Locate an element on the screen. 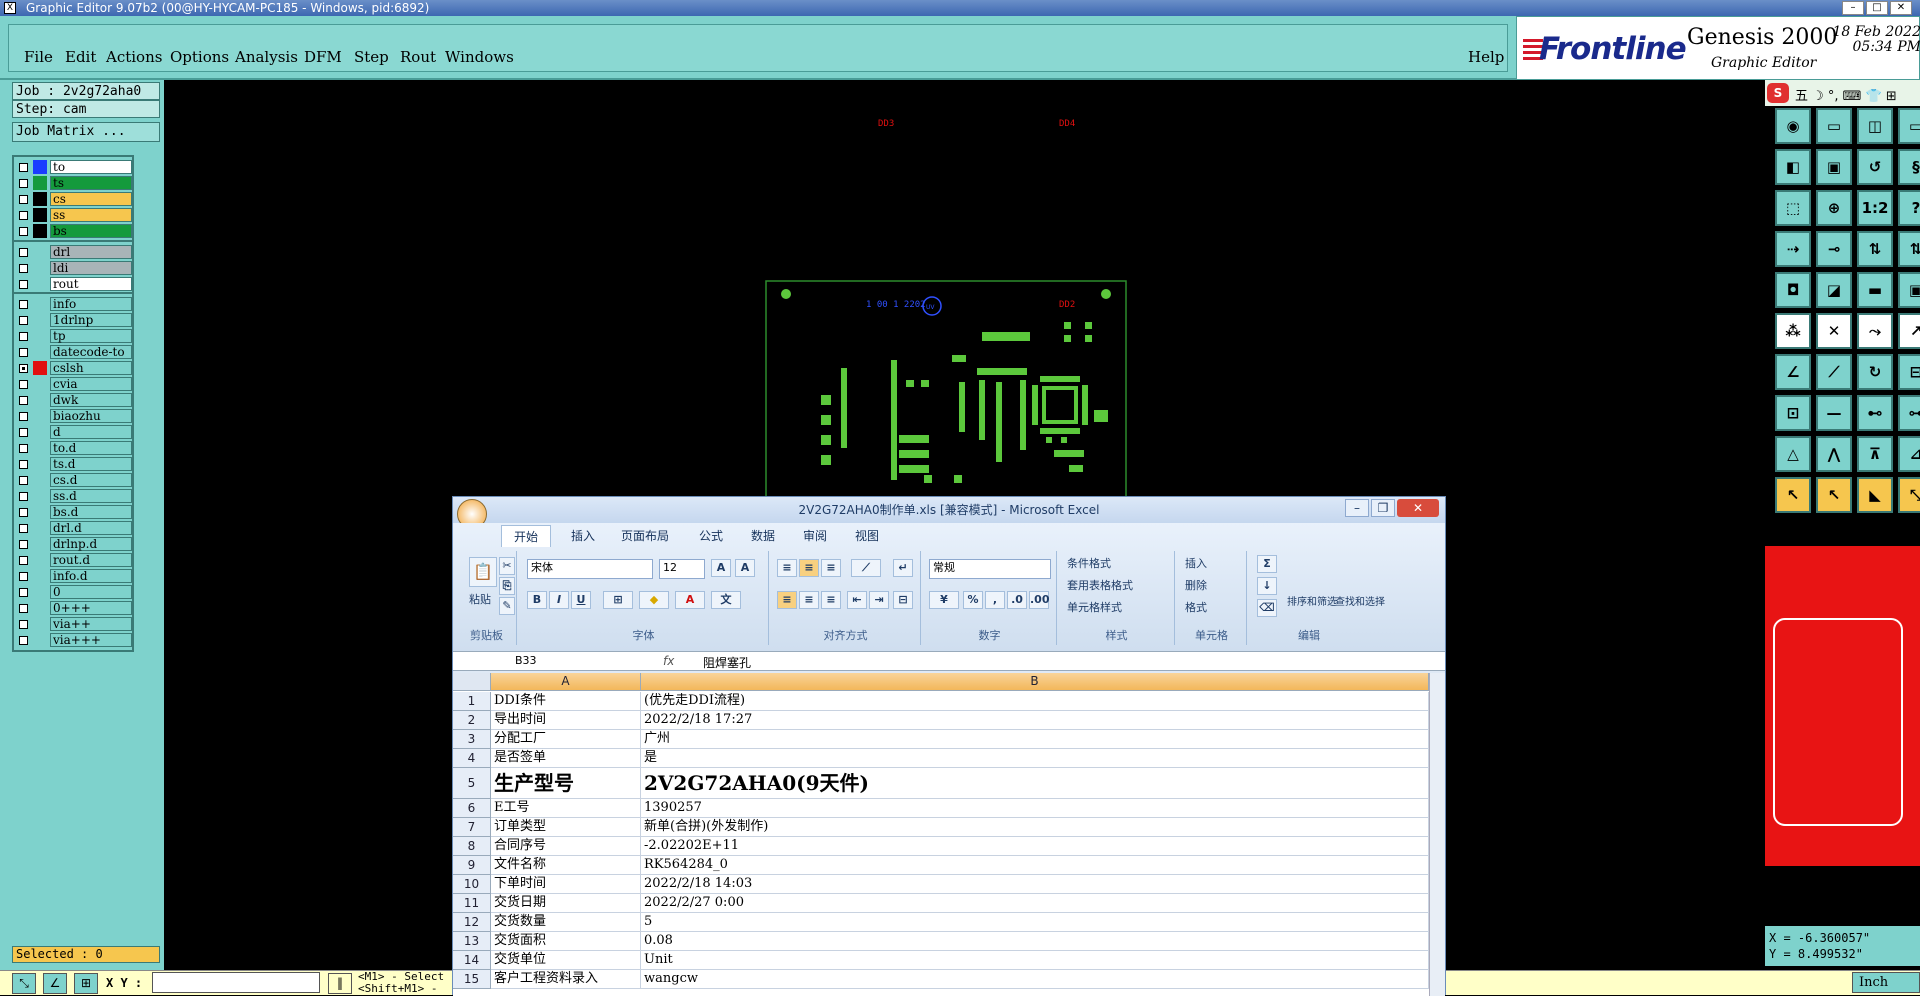 The height and width of the screenshot is (996, 1920). row-header: 11 is located at coordinates (472, 903).